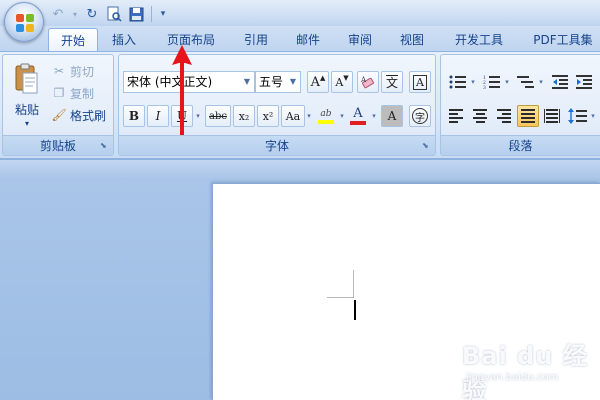  I want to click on print-preview-icon, so click(114, 14).